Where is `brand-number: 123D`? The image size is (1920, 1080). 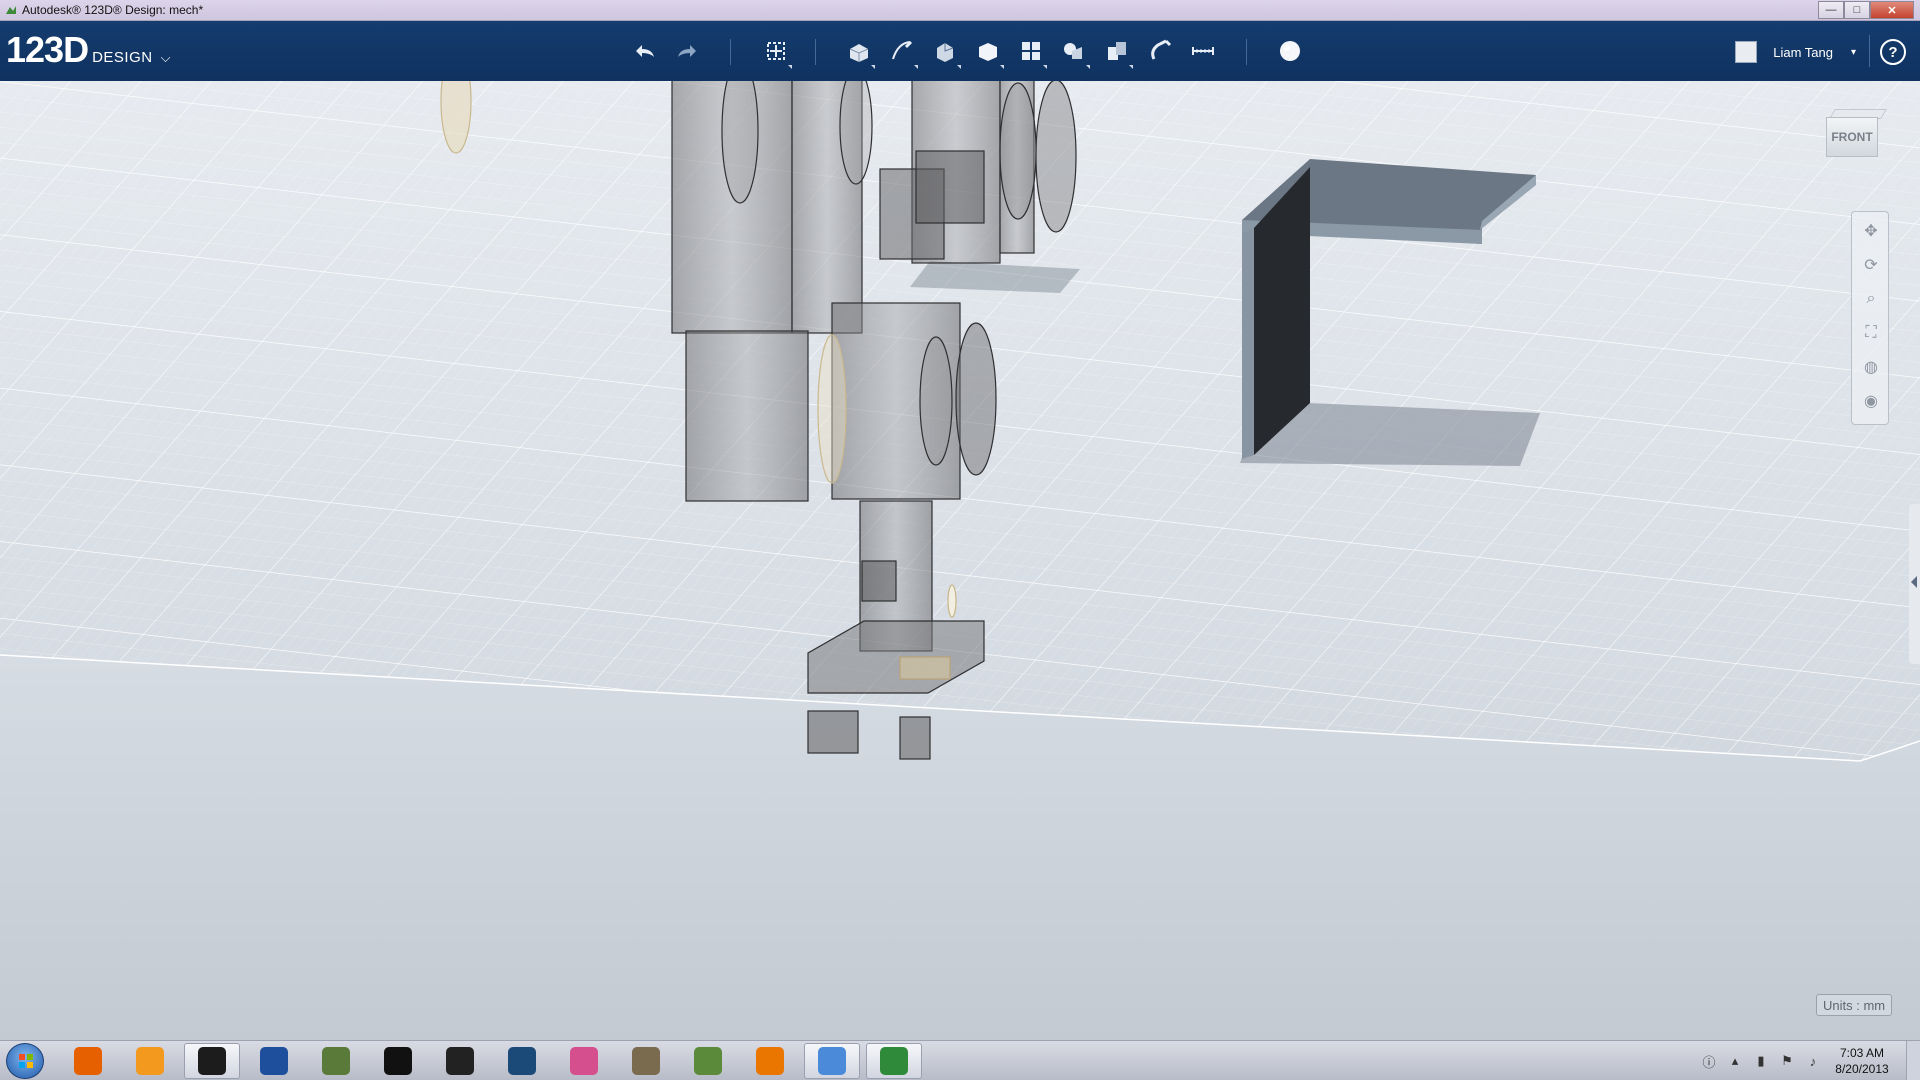
brand-number: 123D is located at coordinates (47, 49).